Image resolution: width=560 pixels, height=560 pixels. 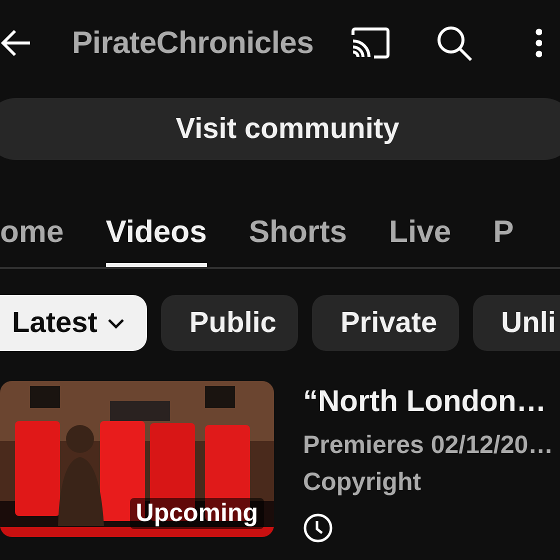 What do you see at coordinates (386, 323) in the screenshot?
I see `filter-chip: Private` at bounding box center [386, 323].